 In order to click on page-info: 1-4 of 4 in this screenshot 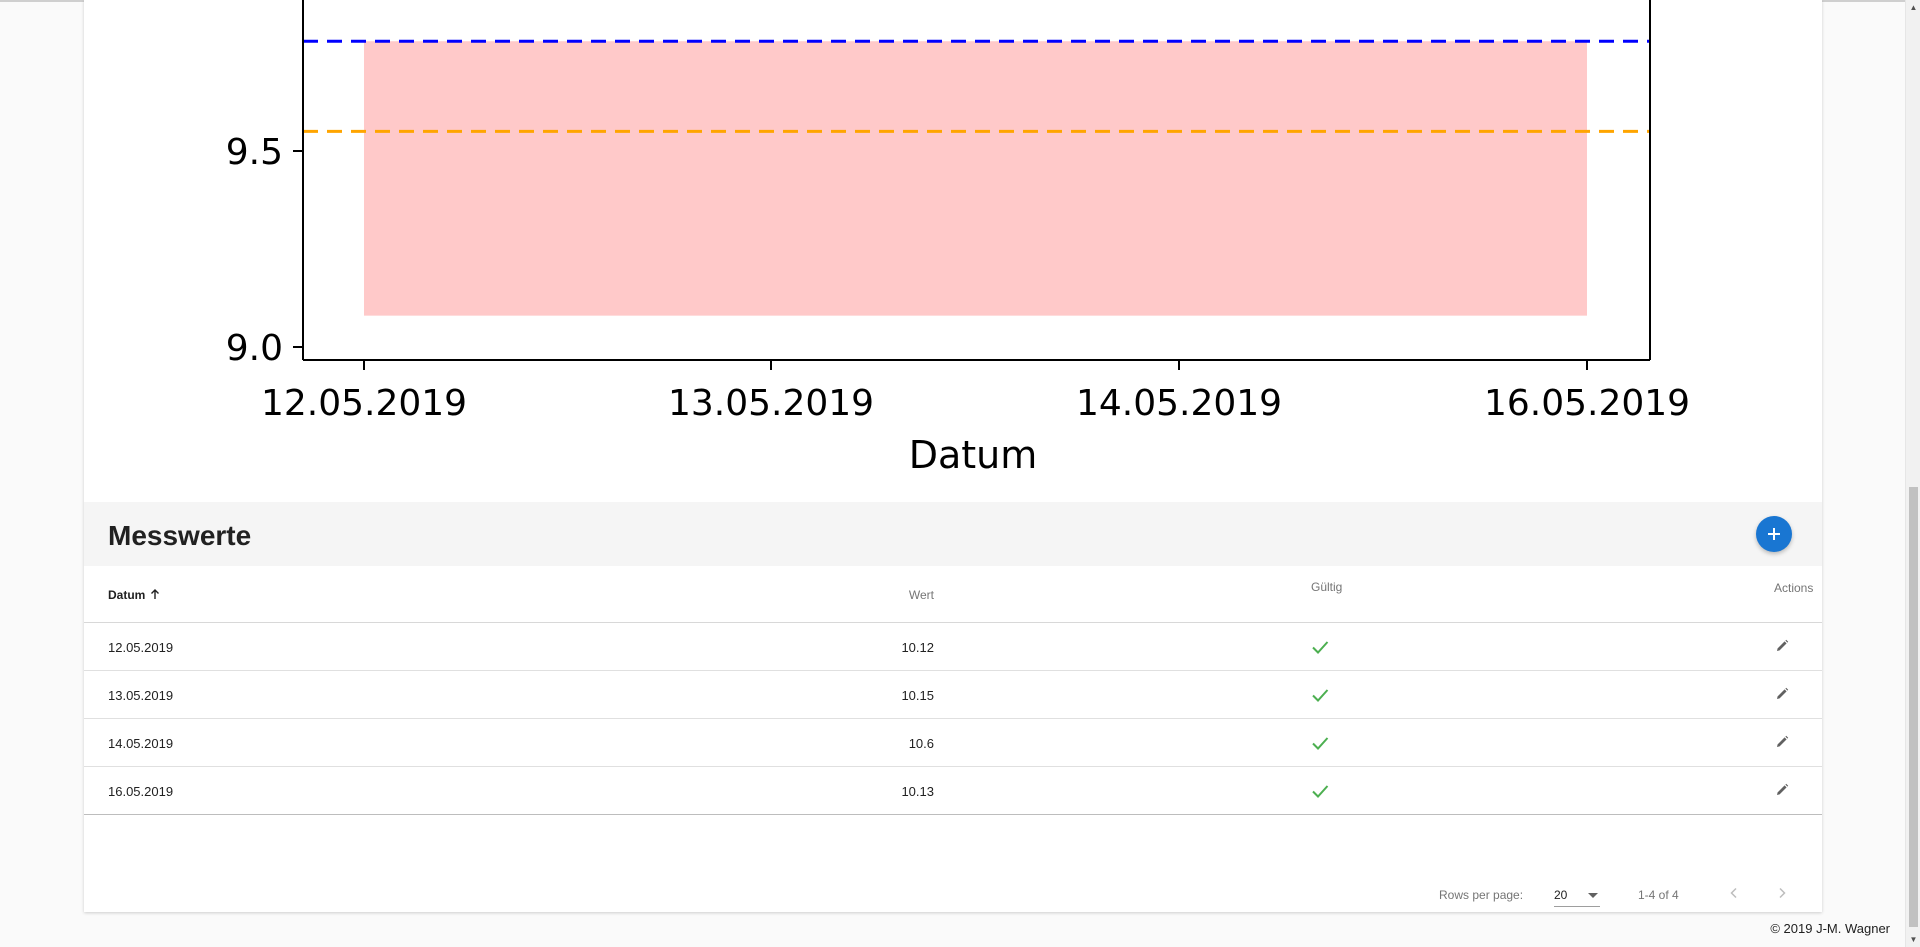, I will do `click(1658, 895)`.